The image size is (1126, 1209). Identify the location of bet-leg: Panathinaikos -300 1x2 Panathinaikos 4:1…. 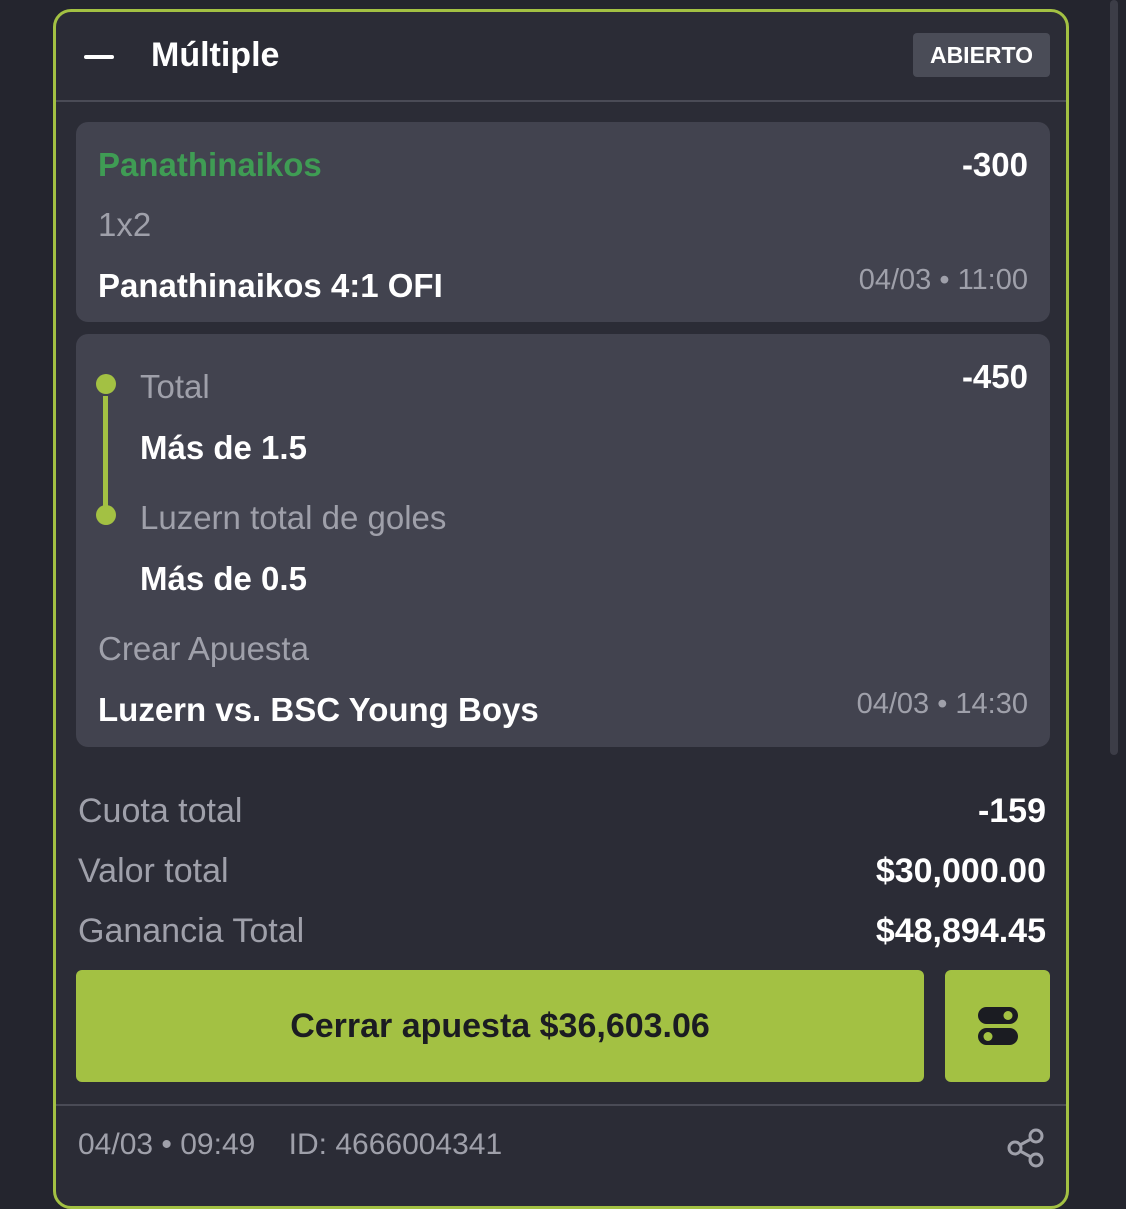
(563, 222).